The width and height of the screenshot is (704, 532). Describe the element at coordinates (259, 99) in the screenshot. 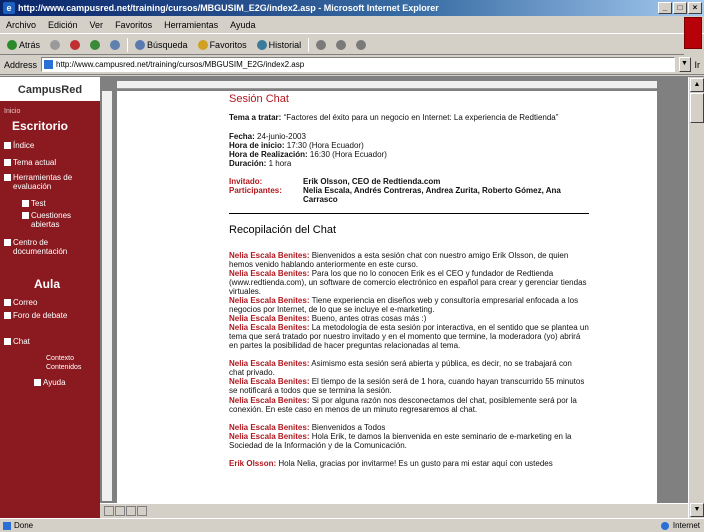

I see `doc-title: Sesión Chat` at that location.